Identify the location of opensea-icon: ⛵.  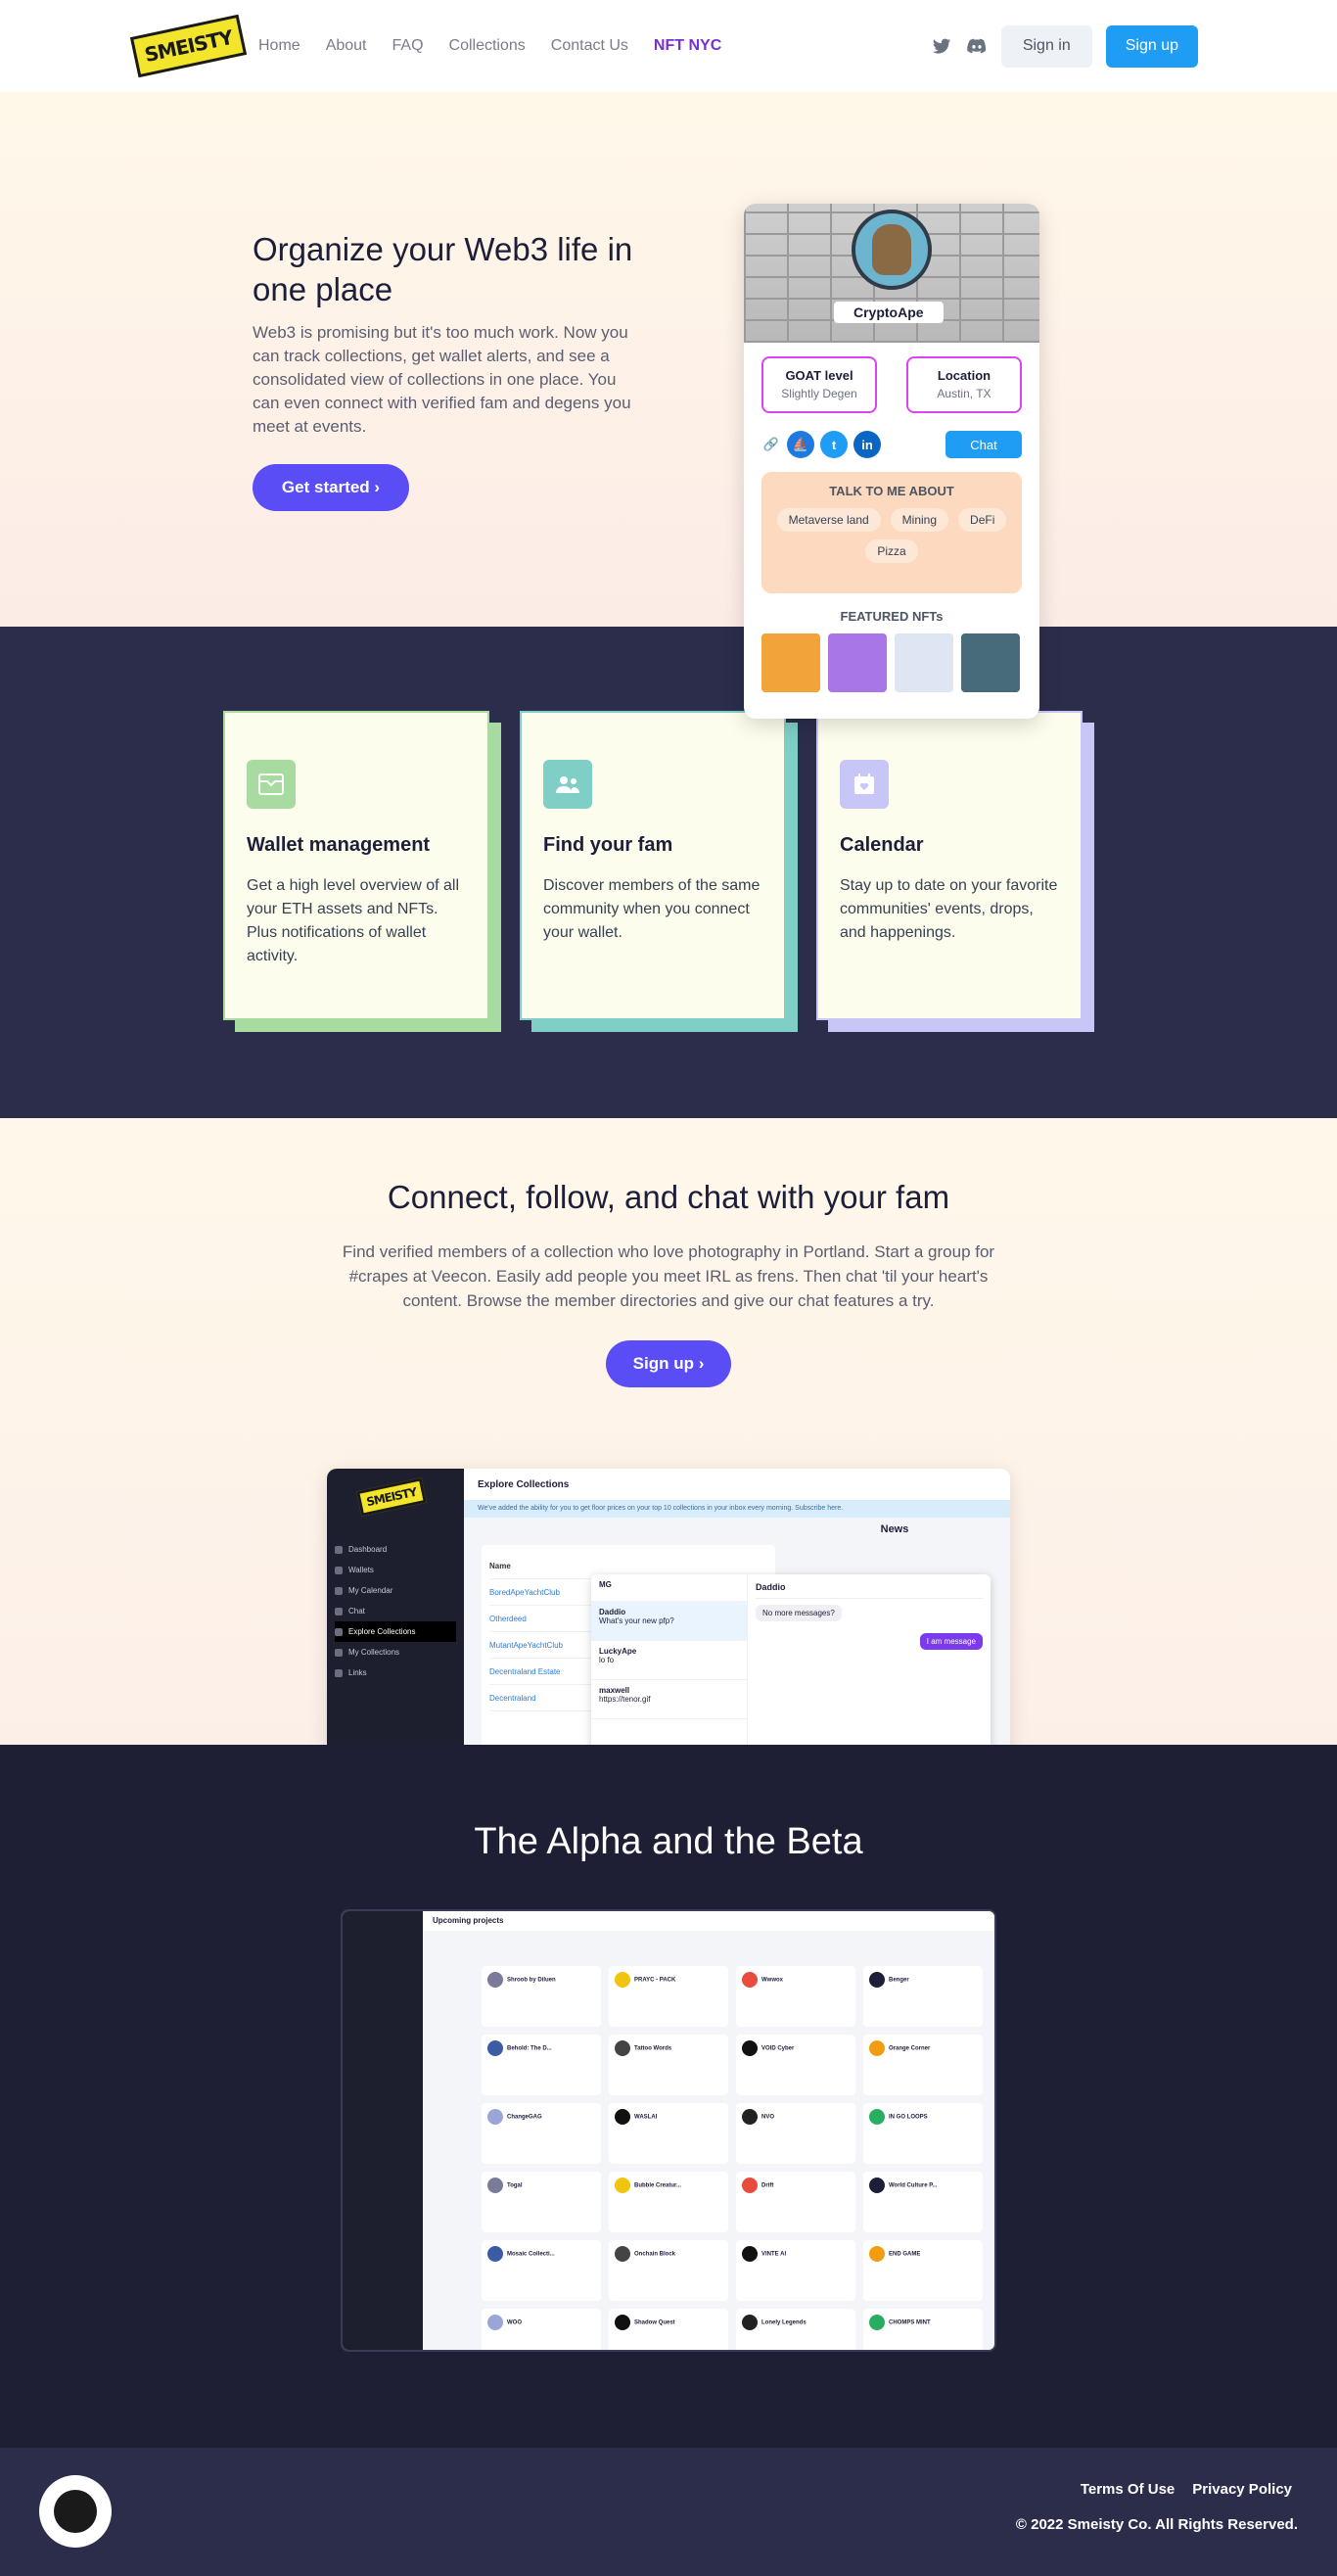
(801, 444).